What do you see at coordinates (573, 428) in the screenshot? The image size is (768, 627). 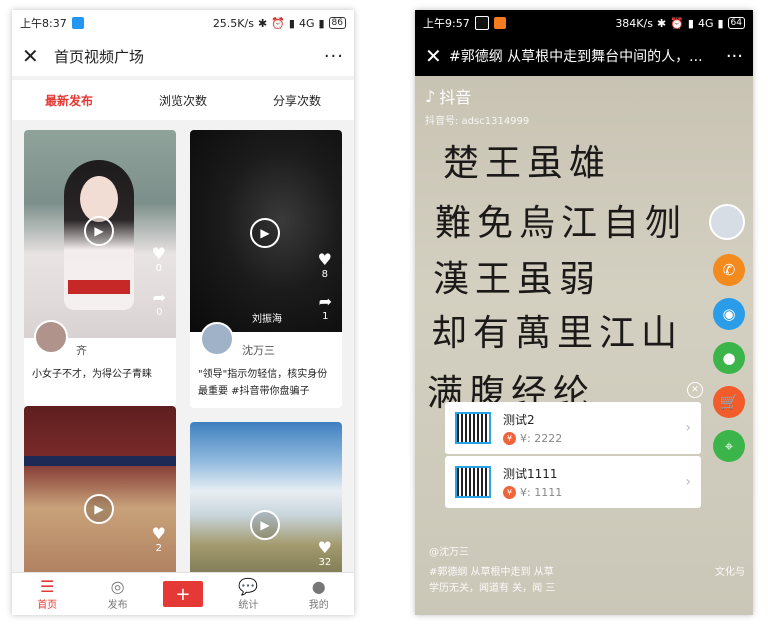 I see `goods-item: 测试2 ¥ ¥: 2222 ›` at bounding box center [573, 428].